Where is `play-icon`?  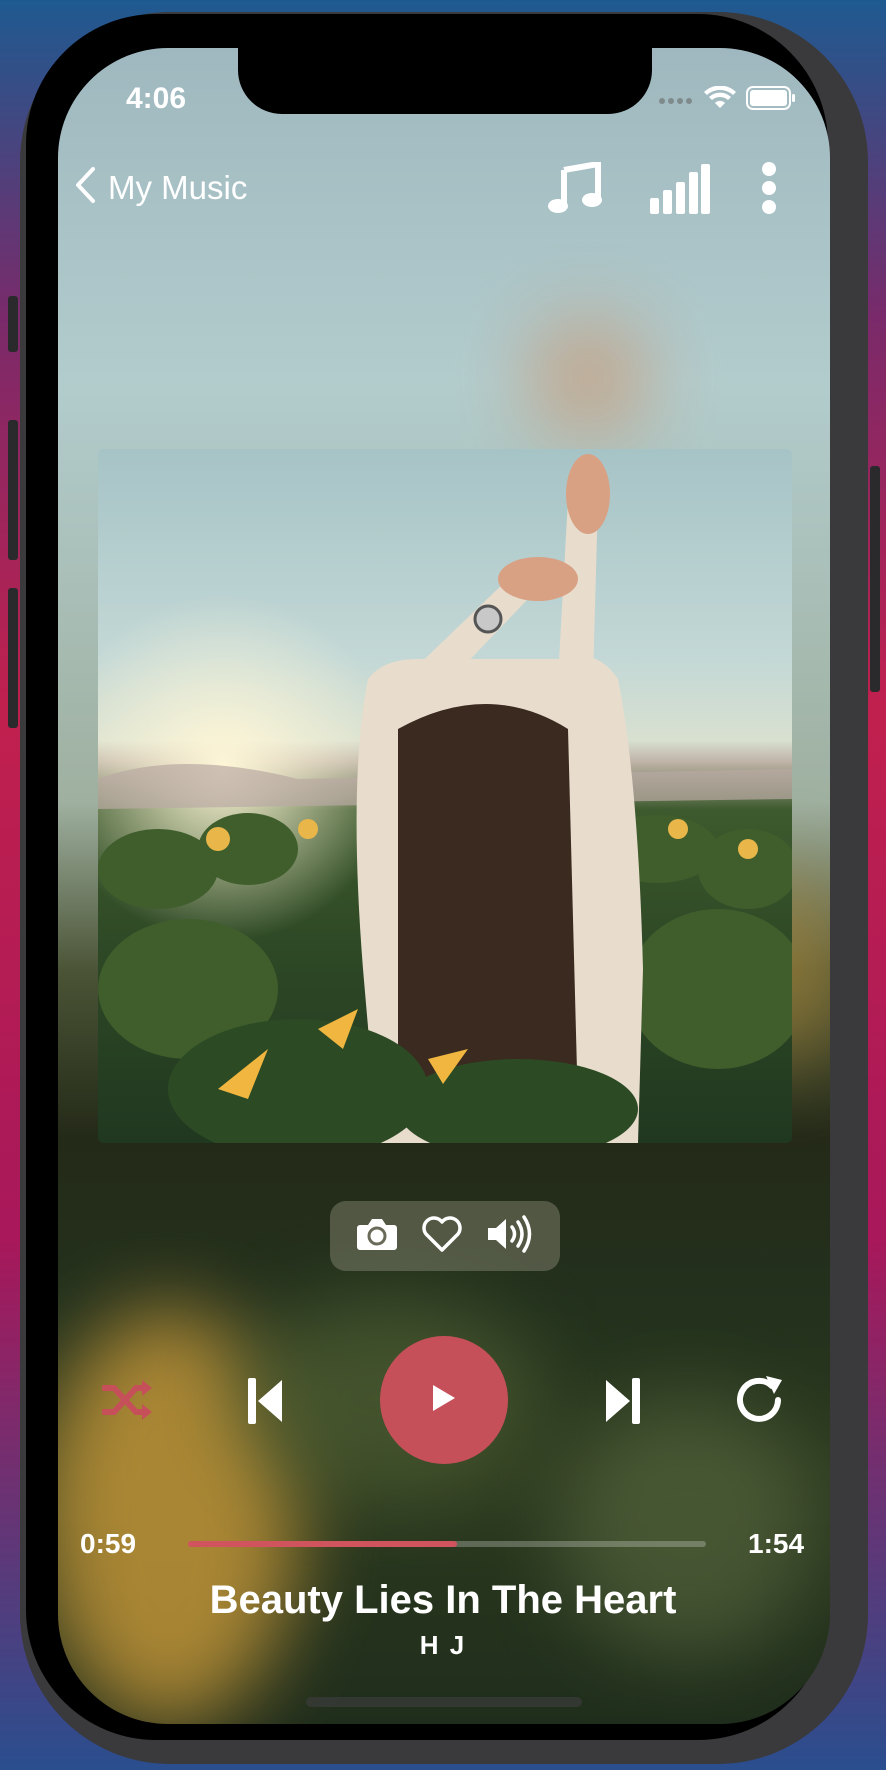
play-icon is located at coordinates (444, 1400).